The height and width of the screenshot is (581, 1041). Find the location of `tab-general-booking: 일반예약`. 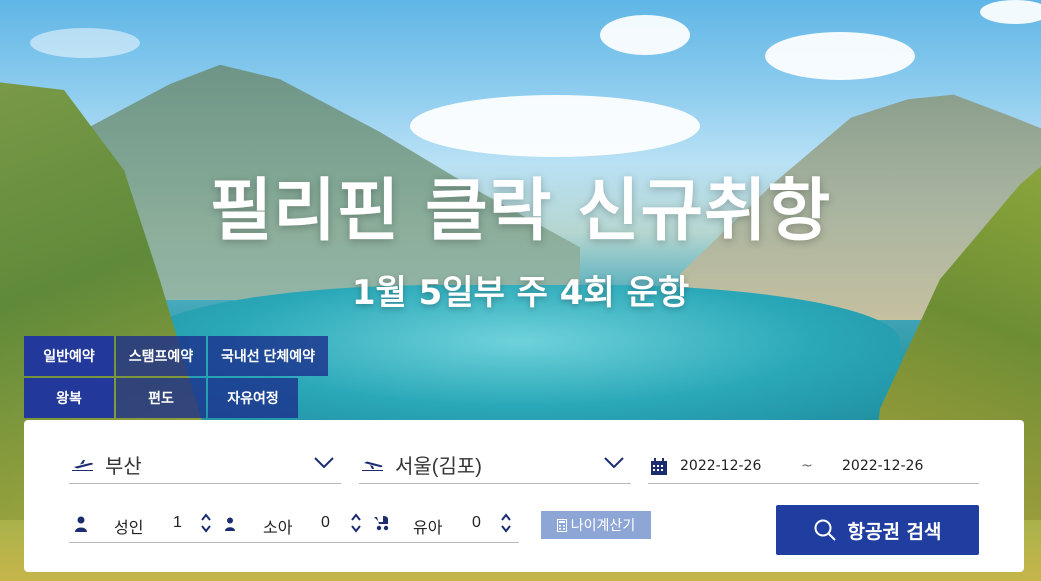

tab-general-booking: 일반예약 is located at coordinates (69, 356).